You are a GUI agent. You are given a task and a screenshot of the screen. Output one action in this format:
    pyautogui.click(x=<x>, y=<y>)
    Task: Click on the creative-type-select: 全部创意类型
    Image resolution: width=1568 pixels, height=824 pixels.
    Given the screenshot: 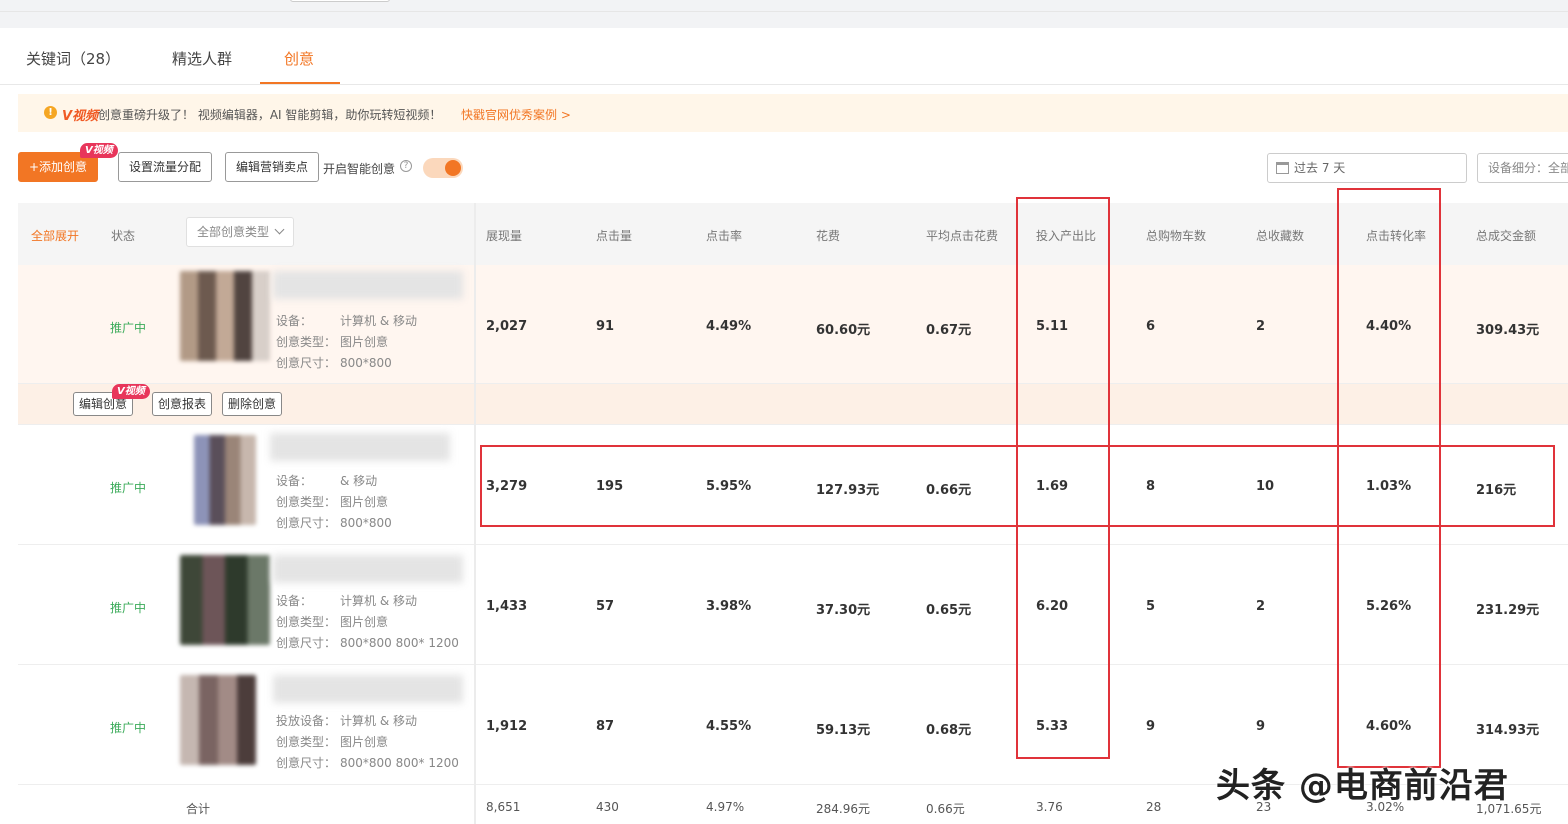 What is the action you would take?
    pyautogui.click(x=240, y=232)
    